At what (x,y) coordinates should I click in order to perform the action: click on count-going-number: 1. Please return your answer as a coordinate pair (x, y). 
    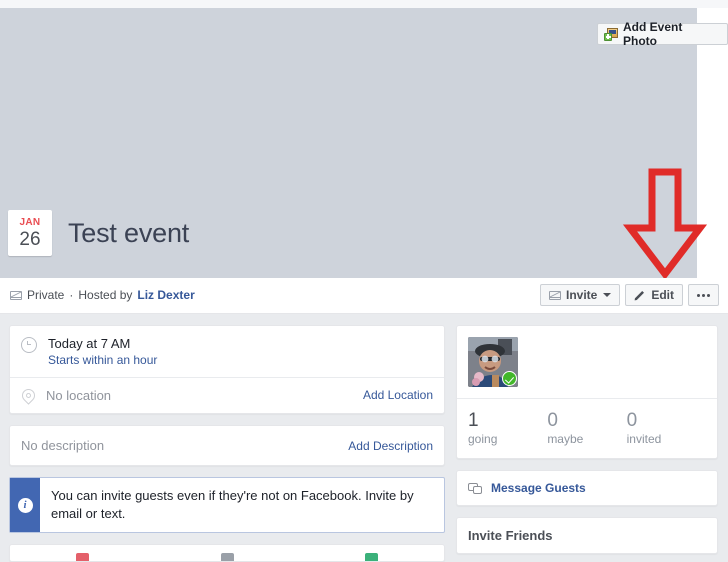
    Looking at the image, I should click on (473, 420).